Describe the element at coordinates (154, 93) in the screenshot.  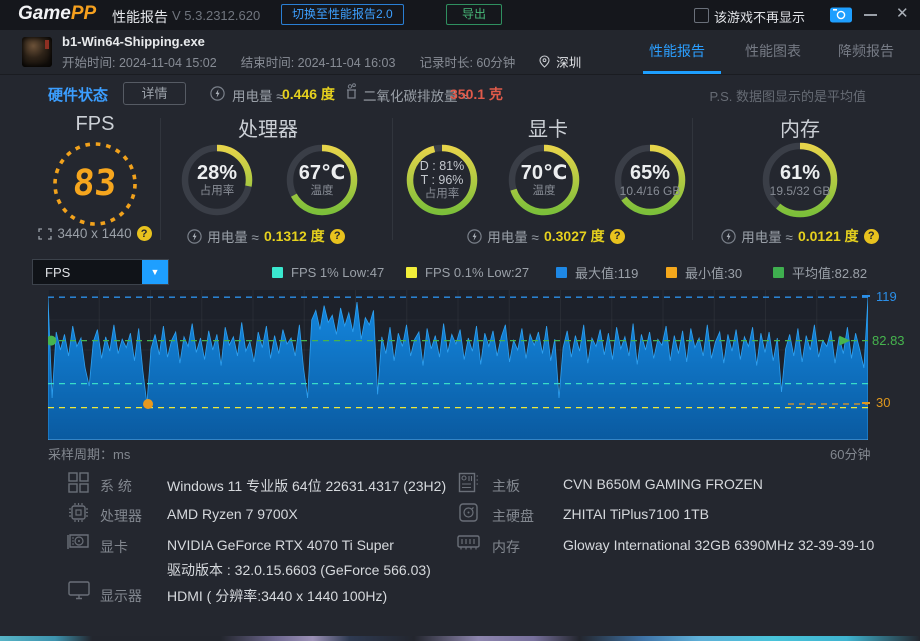
I see `detail-button: 详情` at that location.